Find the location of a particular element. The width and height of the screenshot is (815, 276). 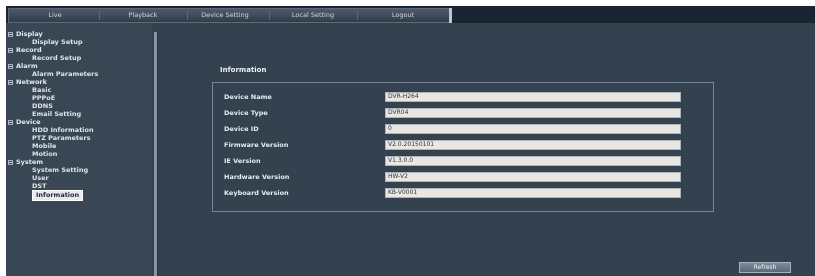

info-row: Hardware Version HW-V2 is located at coordinates (463, 177).